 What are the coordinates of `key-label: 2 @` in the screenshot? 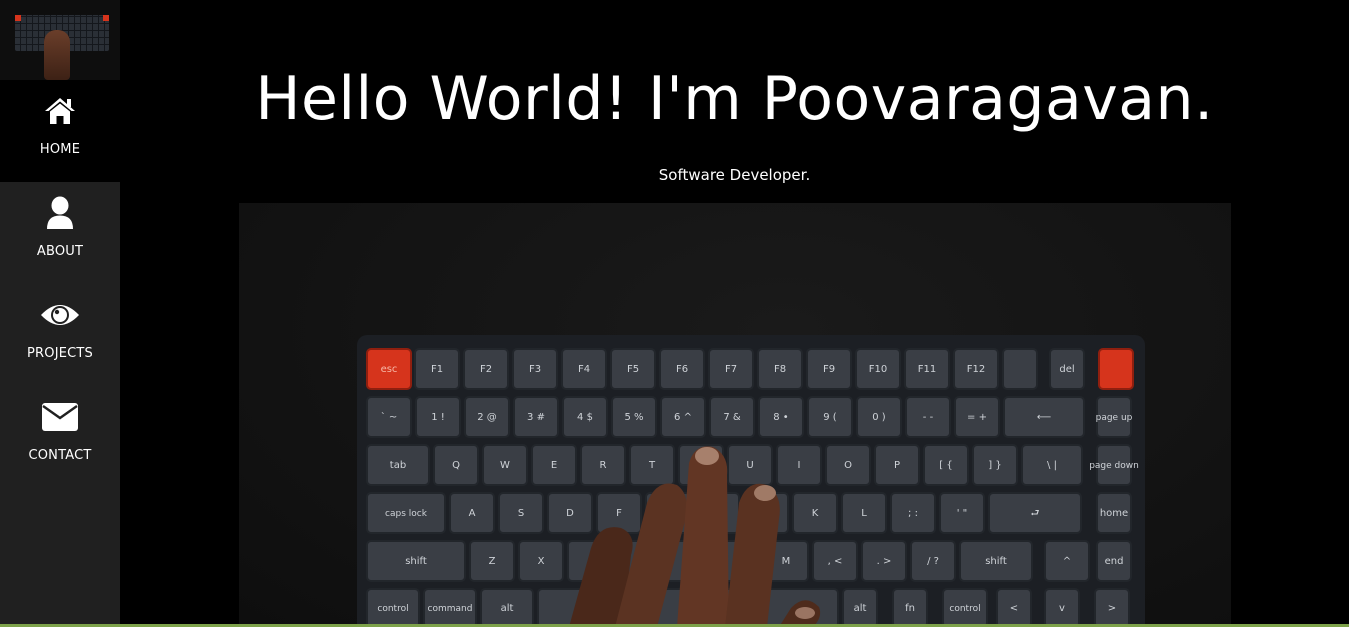 It's located at (487, 417).